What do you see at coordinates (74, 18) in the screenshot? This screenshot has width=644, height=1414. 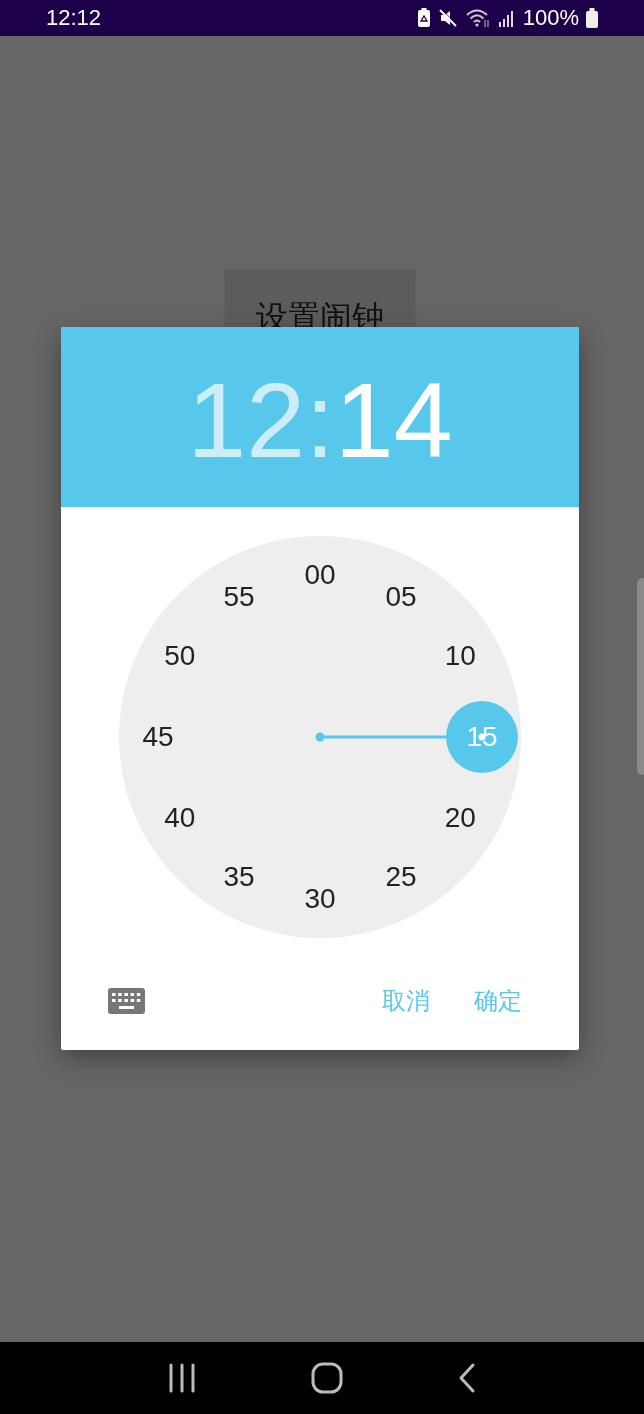 I see `clock-time: 12:12` at bounding box center [74, 18].